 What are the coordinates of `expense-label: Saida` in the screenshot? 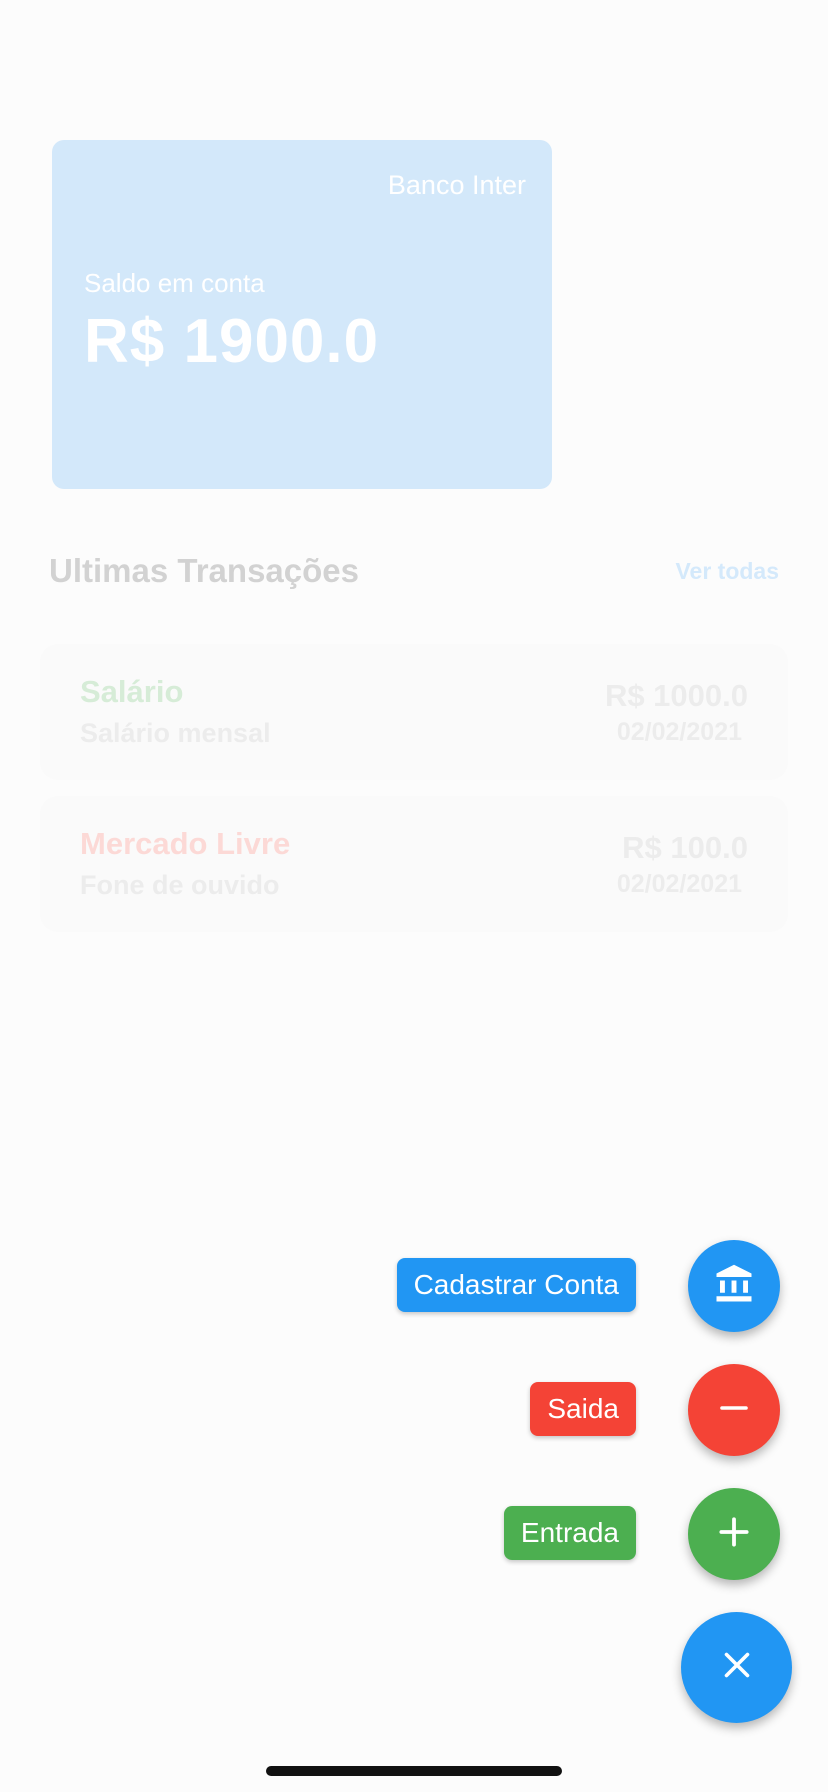 It's located at (583, 1409).